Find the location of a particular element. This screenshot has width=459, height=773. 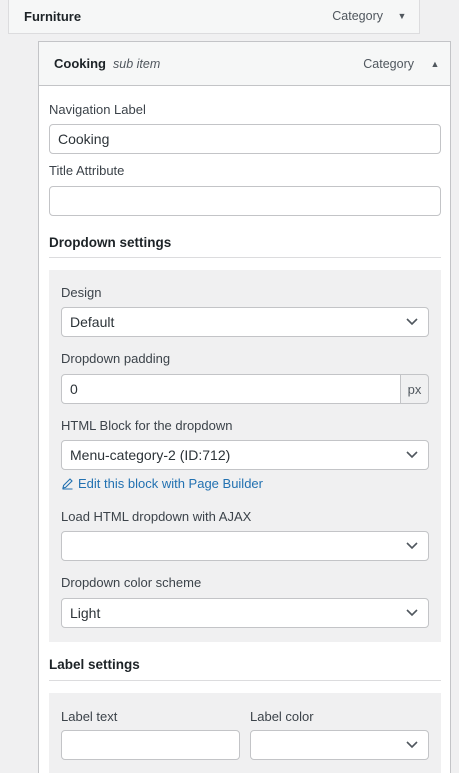

menu-item-furniture: Furniture Category ▼ is located at coordinates (214, 17).